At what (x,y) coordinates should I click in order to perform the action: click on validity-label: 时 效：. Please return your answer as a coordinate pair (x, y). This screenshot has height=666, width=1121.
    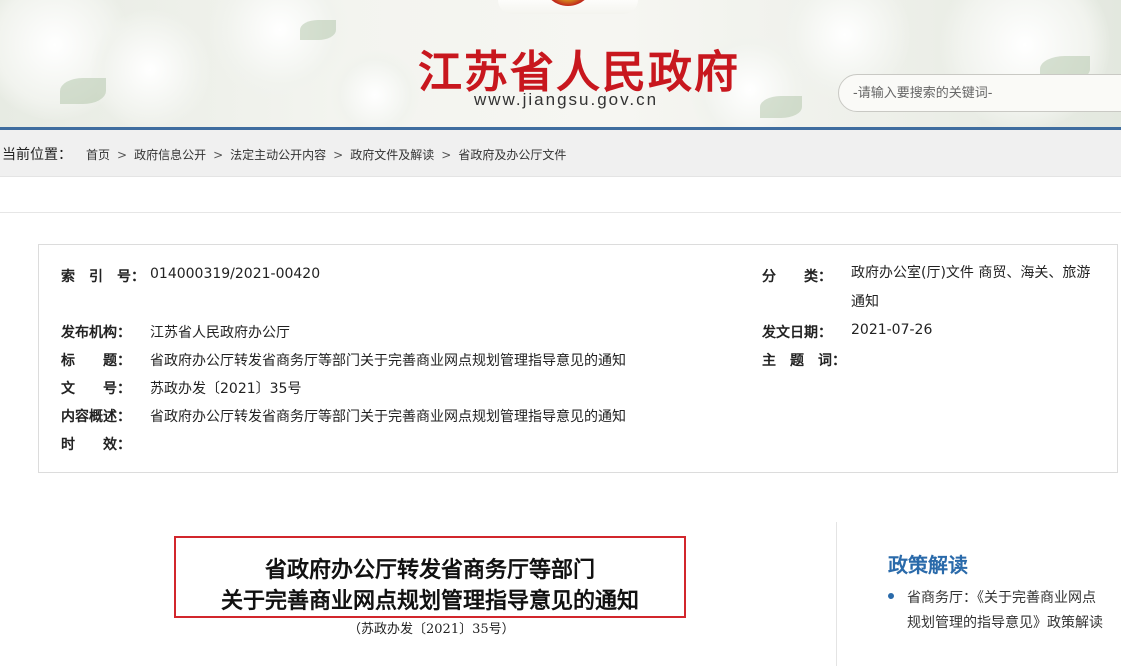
    Looking at the image, I should click on (96, 445).